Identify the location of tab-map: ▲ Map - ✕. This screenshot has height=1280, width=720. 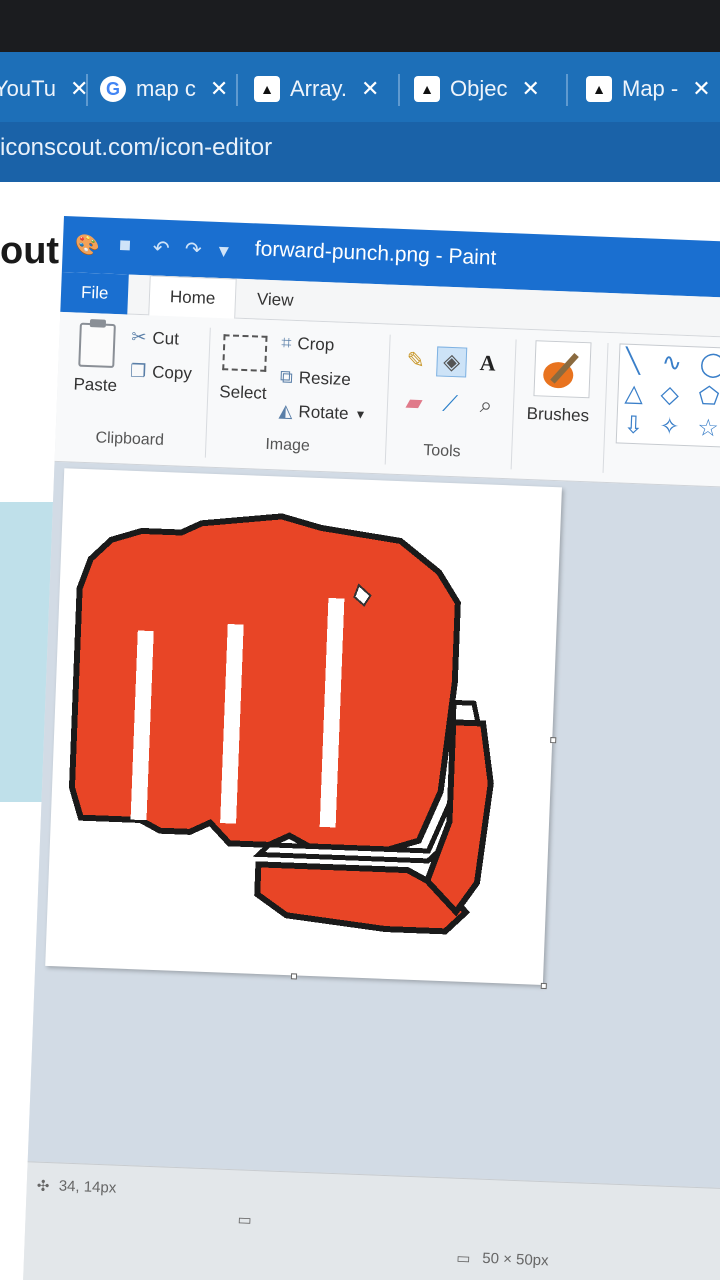
(648, 89).